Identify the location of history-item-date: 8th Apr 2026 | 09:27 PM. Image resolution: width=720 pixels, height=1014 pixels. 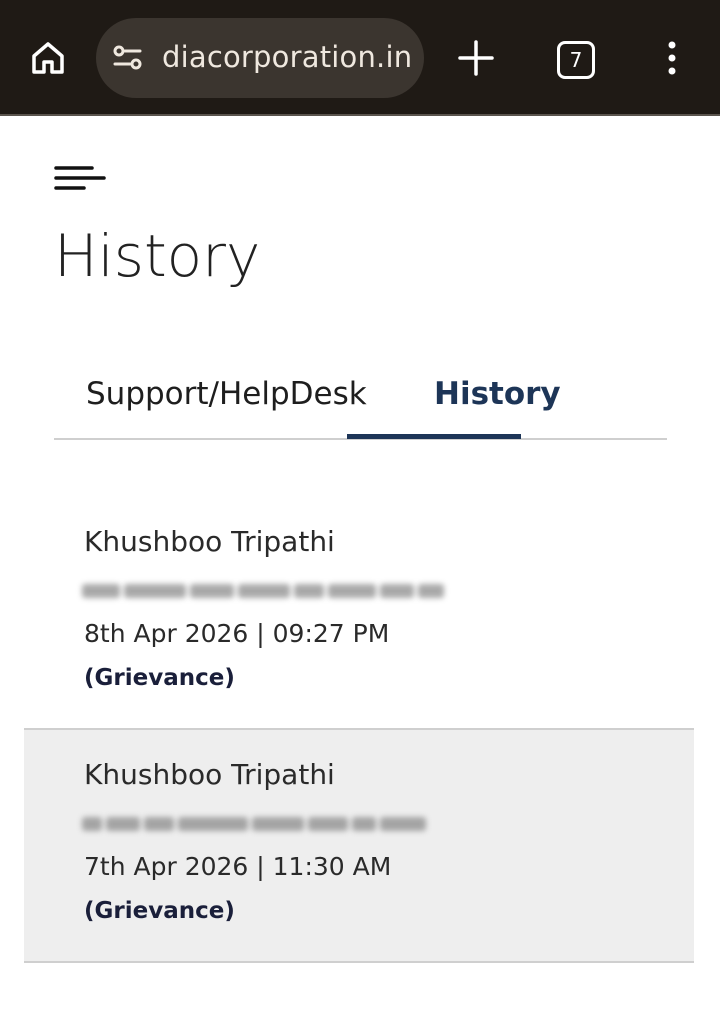
(237, 633).